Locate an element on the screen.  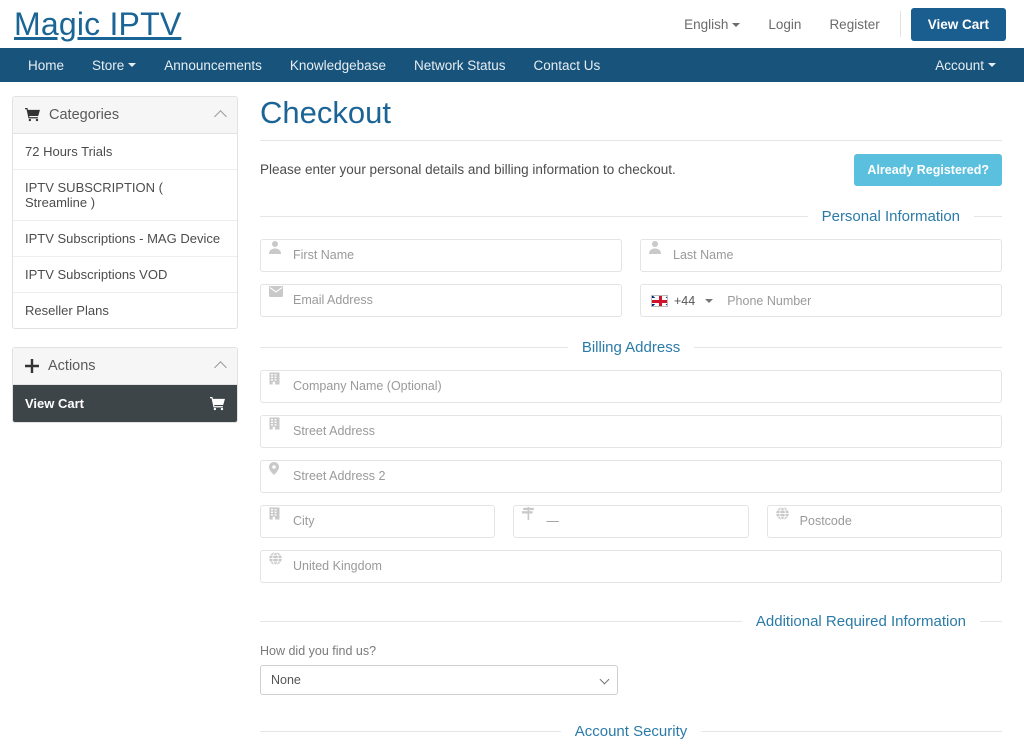
state-field: — is located at coordinates (631, 522).